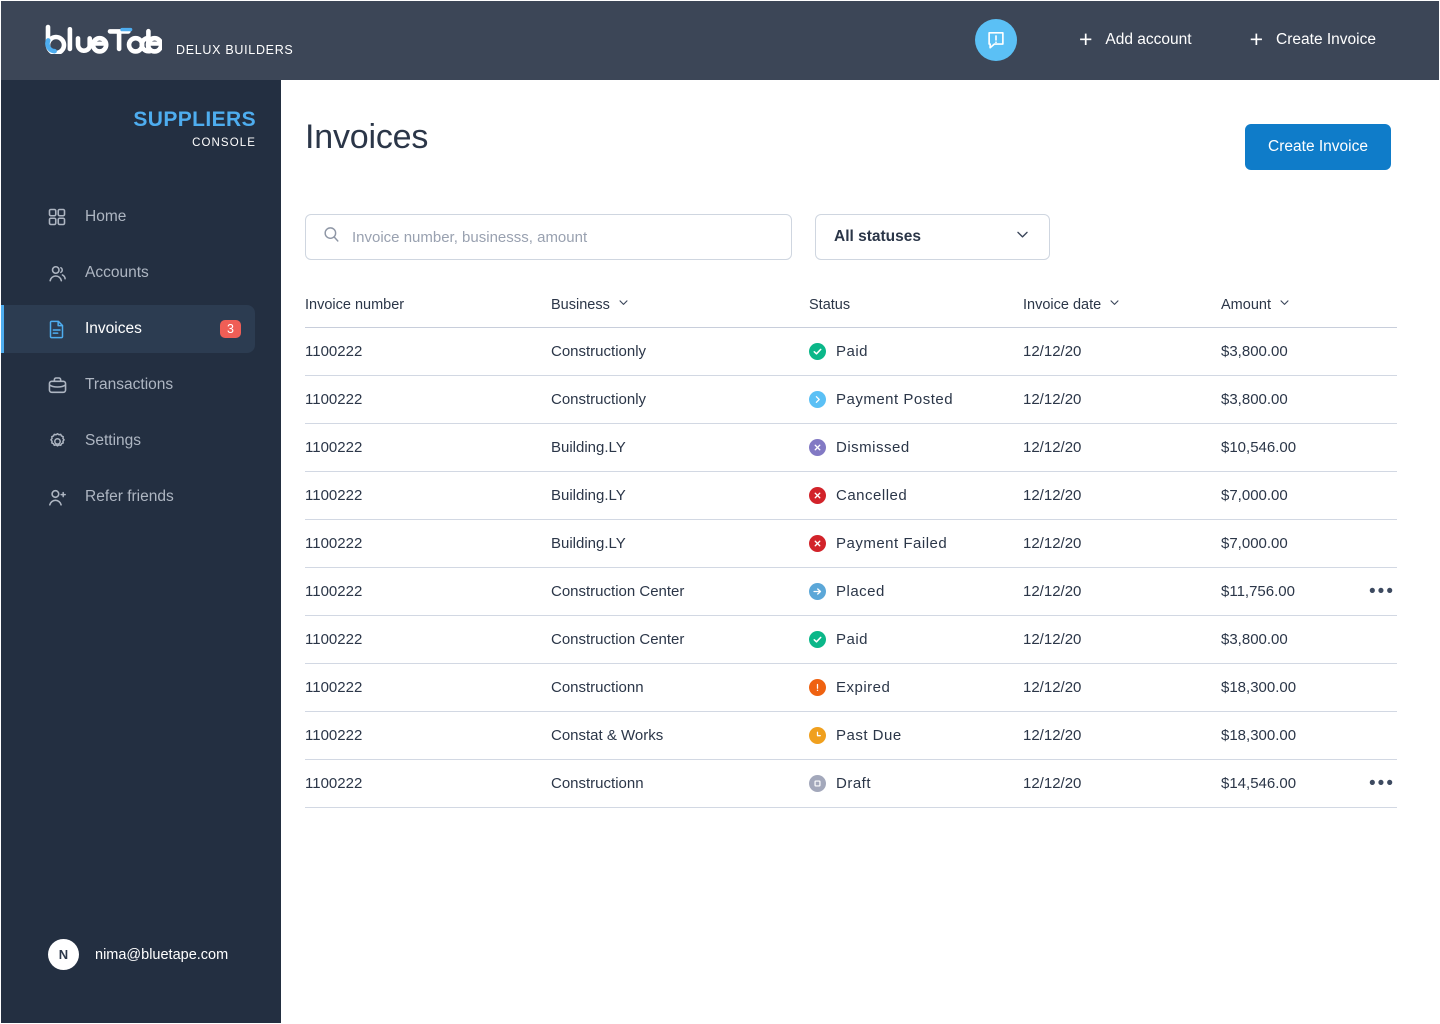 The width and height of the screenshot is (1440, 1024). I want to click on cell-amount: $14,546.00, so click(1259, 783).